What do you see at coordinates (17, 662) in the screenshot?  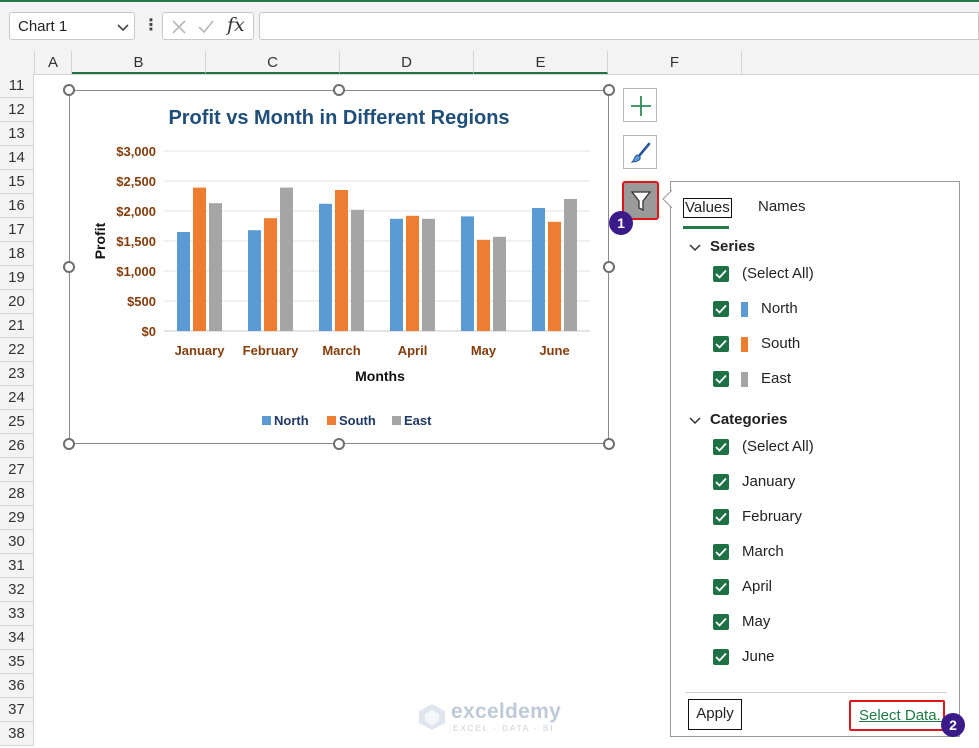 I see `row-header: 35` at bounding box center [17, 662].